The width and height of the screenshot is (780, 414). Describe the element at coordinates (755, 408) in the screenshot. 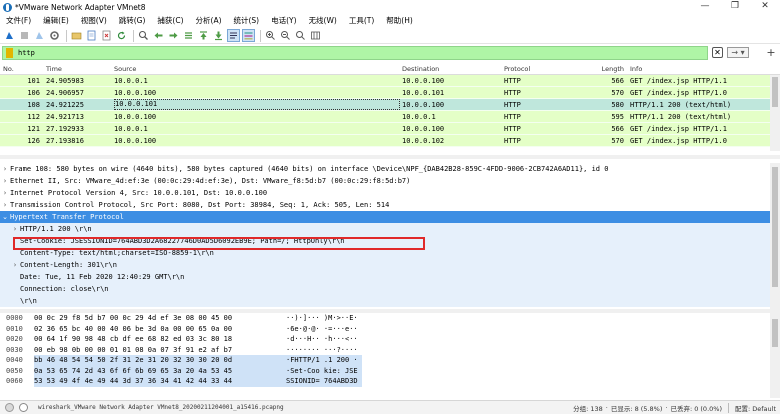

I see `profile-label: 配置: Default` at that location.